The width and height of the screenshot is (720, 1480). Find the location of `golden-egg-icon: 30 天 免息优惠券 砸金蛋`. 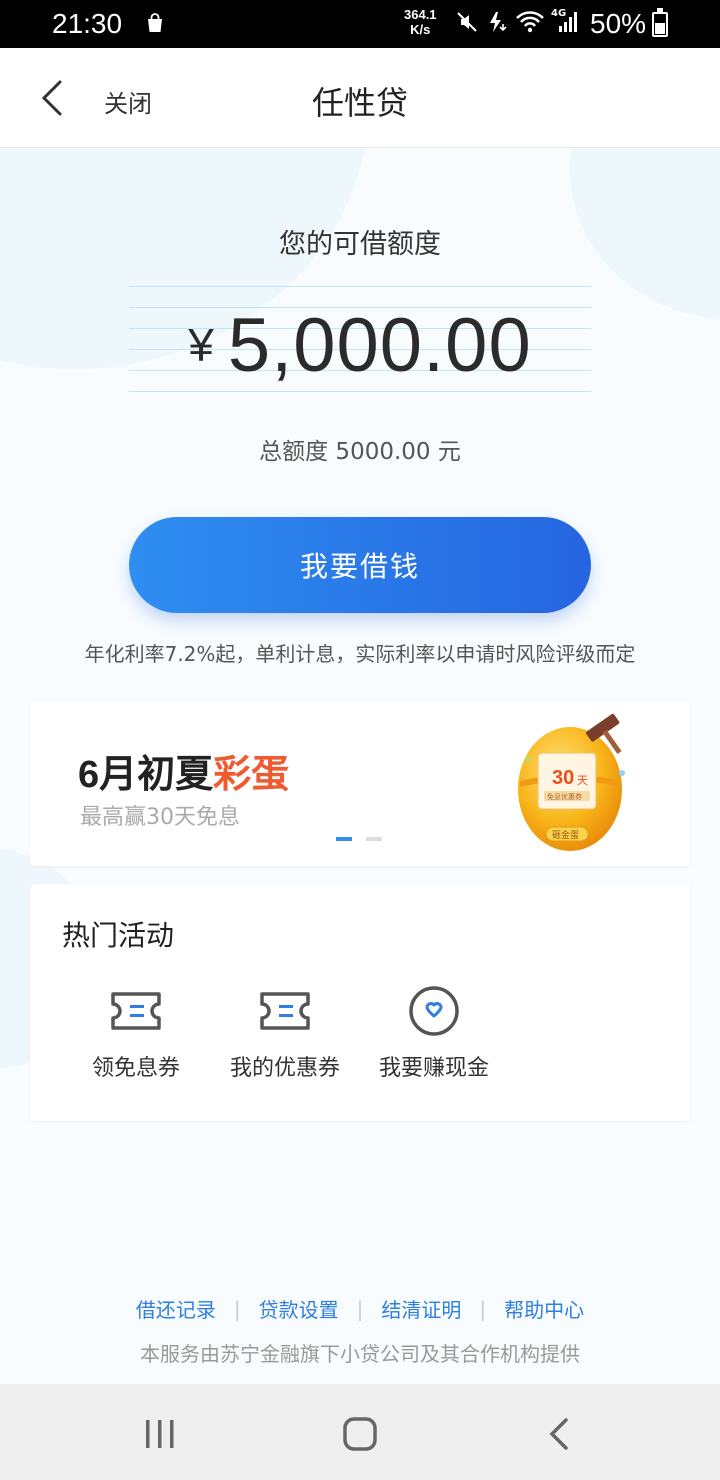

golden-egg-icon: 30 天 免息优惠券 砸金蛋 is located at coordinates (571, 782).